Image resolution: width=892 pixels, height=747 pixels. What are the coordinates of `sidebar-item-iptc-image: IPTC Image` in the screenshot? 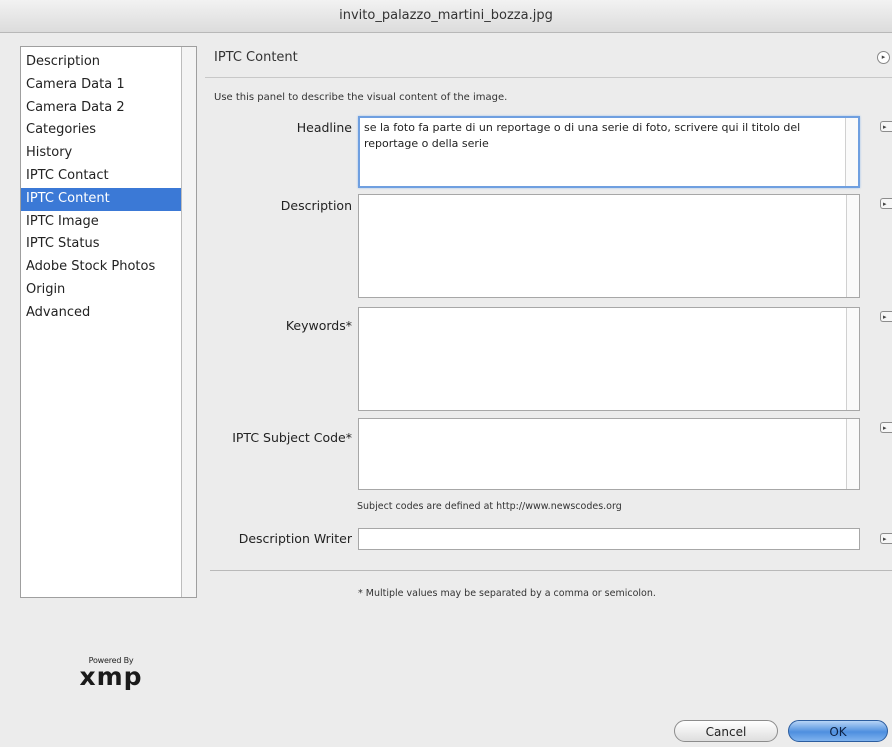 It's located at (108, 222).